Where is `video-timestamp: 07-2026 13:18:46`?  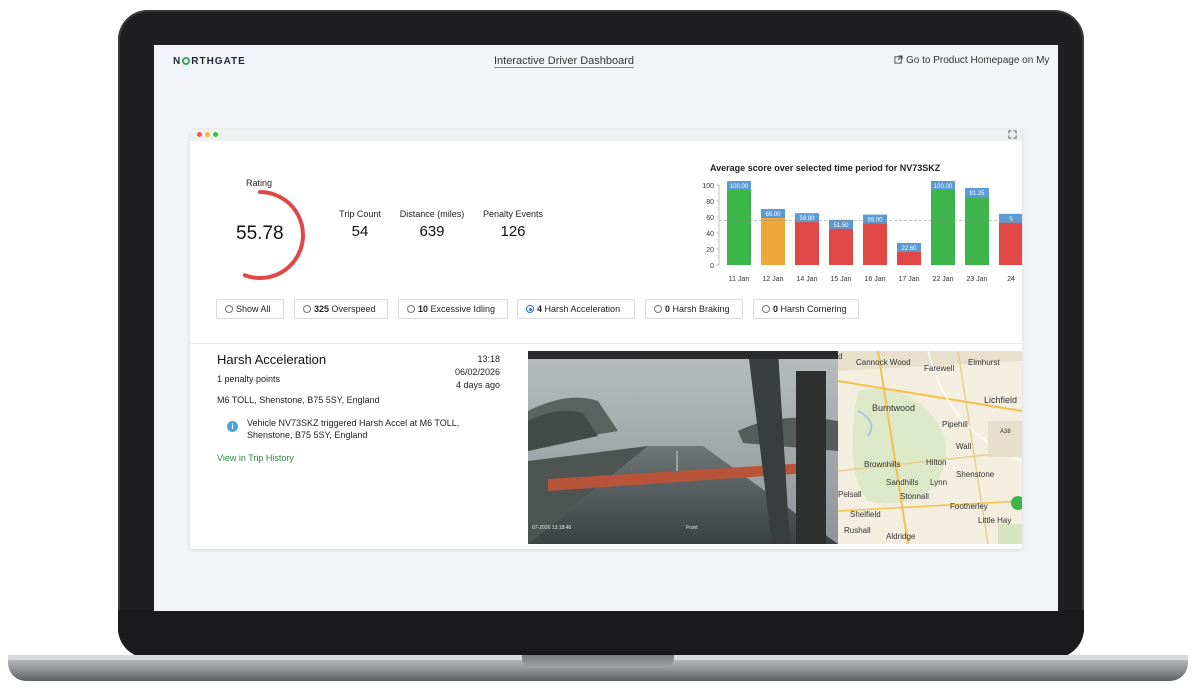
video-timestamp: 07-2026 13:18:46 is located at coordinates (551, 528).